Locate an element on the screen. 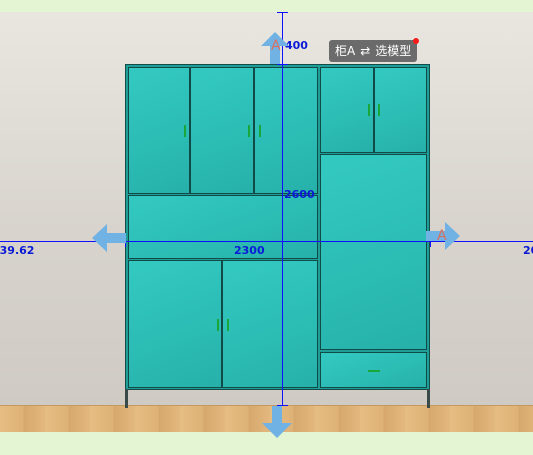  axis-mark-top: A is located at coordinates (276, 46).